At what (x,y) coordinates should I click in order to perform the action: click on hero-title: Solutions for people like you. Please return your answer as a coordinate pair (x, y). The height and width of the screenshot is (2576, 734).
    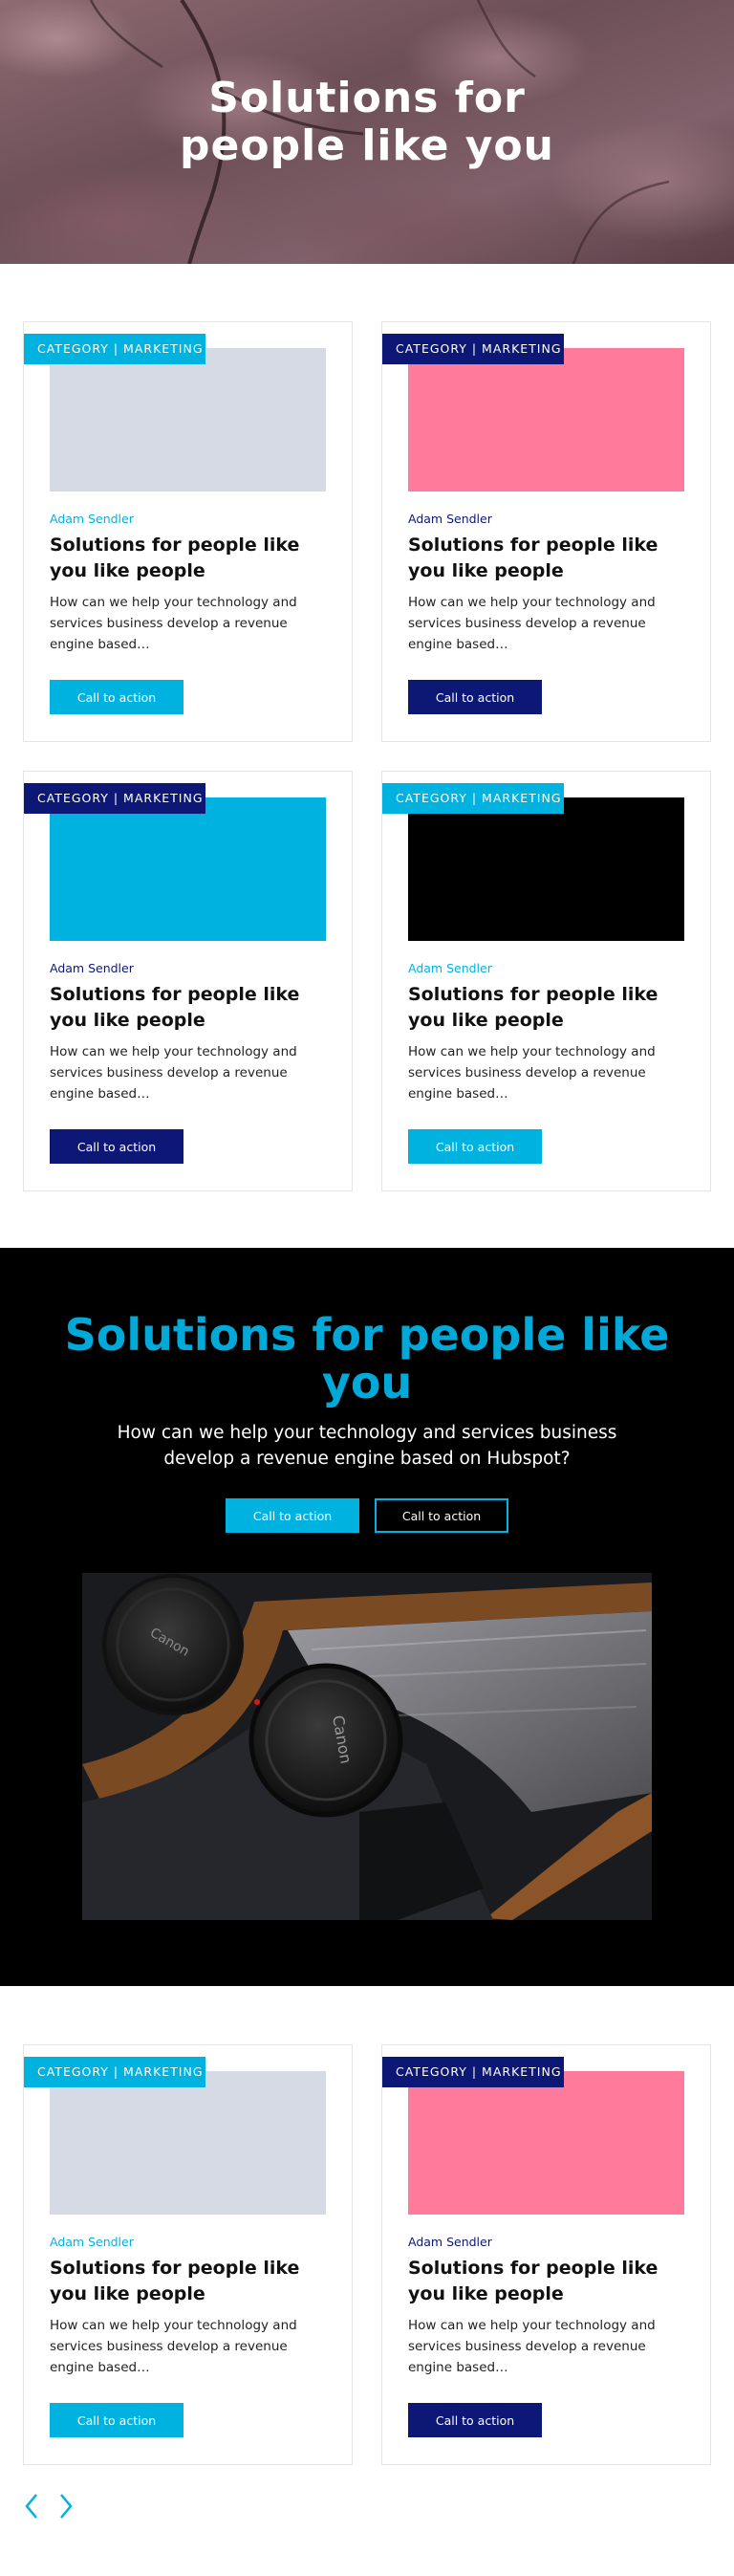
    Looking at the image, I should click on (367, 122).